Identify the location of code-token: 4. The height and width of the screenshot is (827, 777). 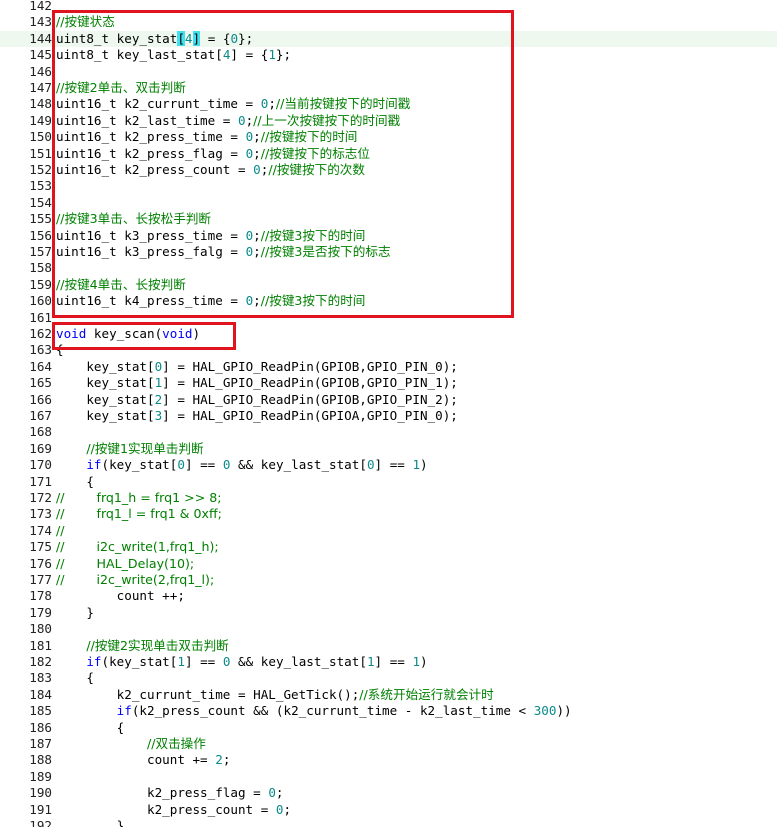
(188, 38).